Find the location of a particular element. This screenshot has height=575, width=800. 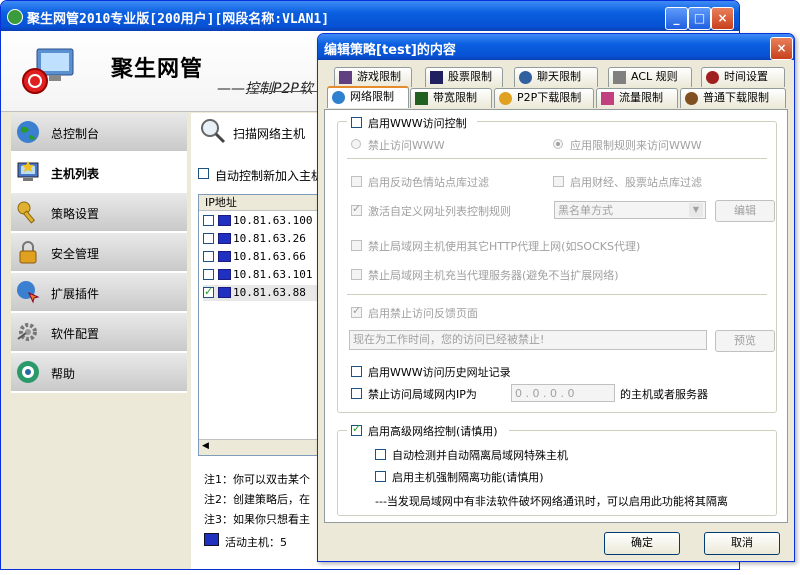

minimize-button: _ is located at coordinates (676, 18).